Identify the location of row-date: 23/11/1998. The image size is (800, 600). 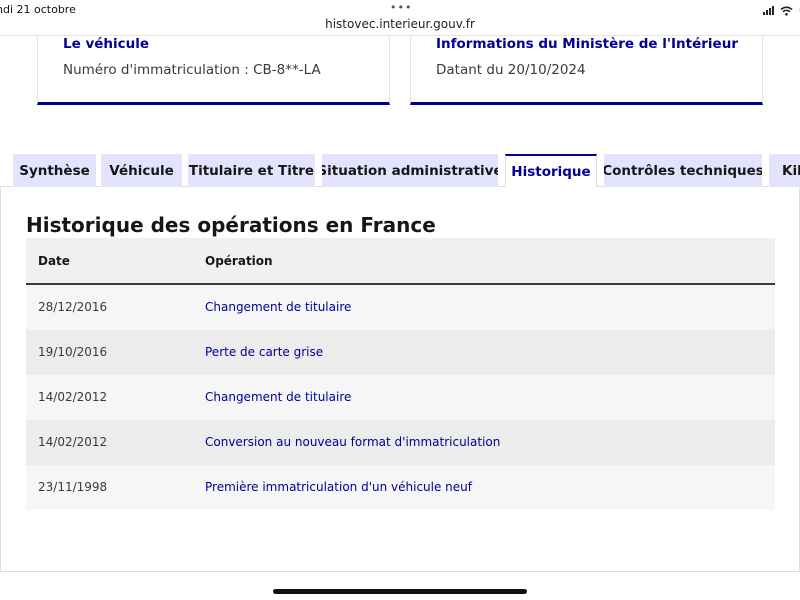
(73, 487).